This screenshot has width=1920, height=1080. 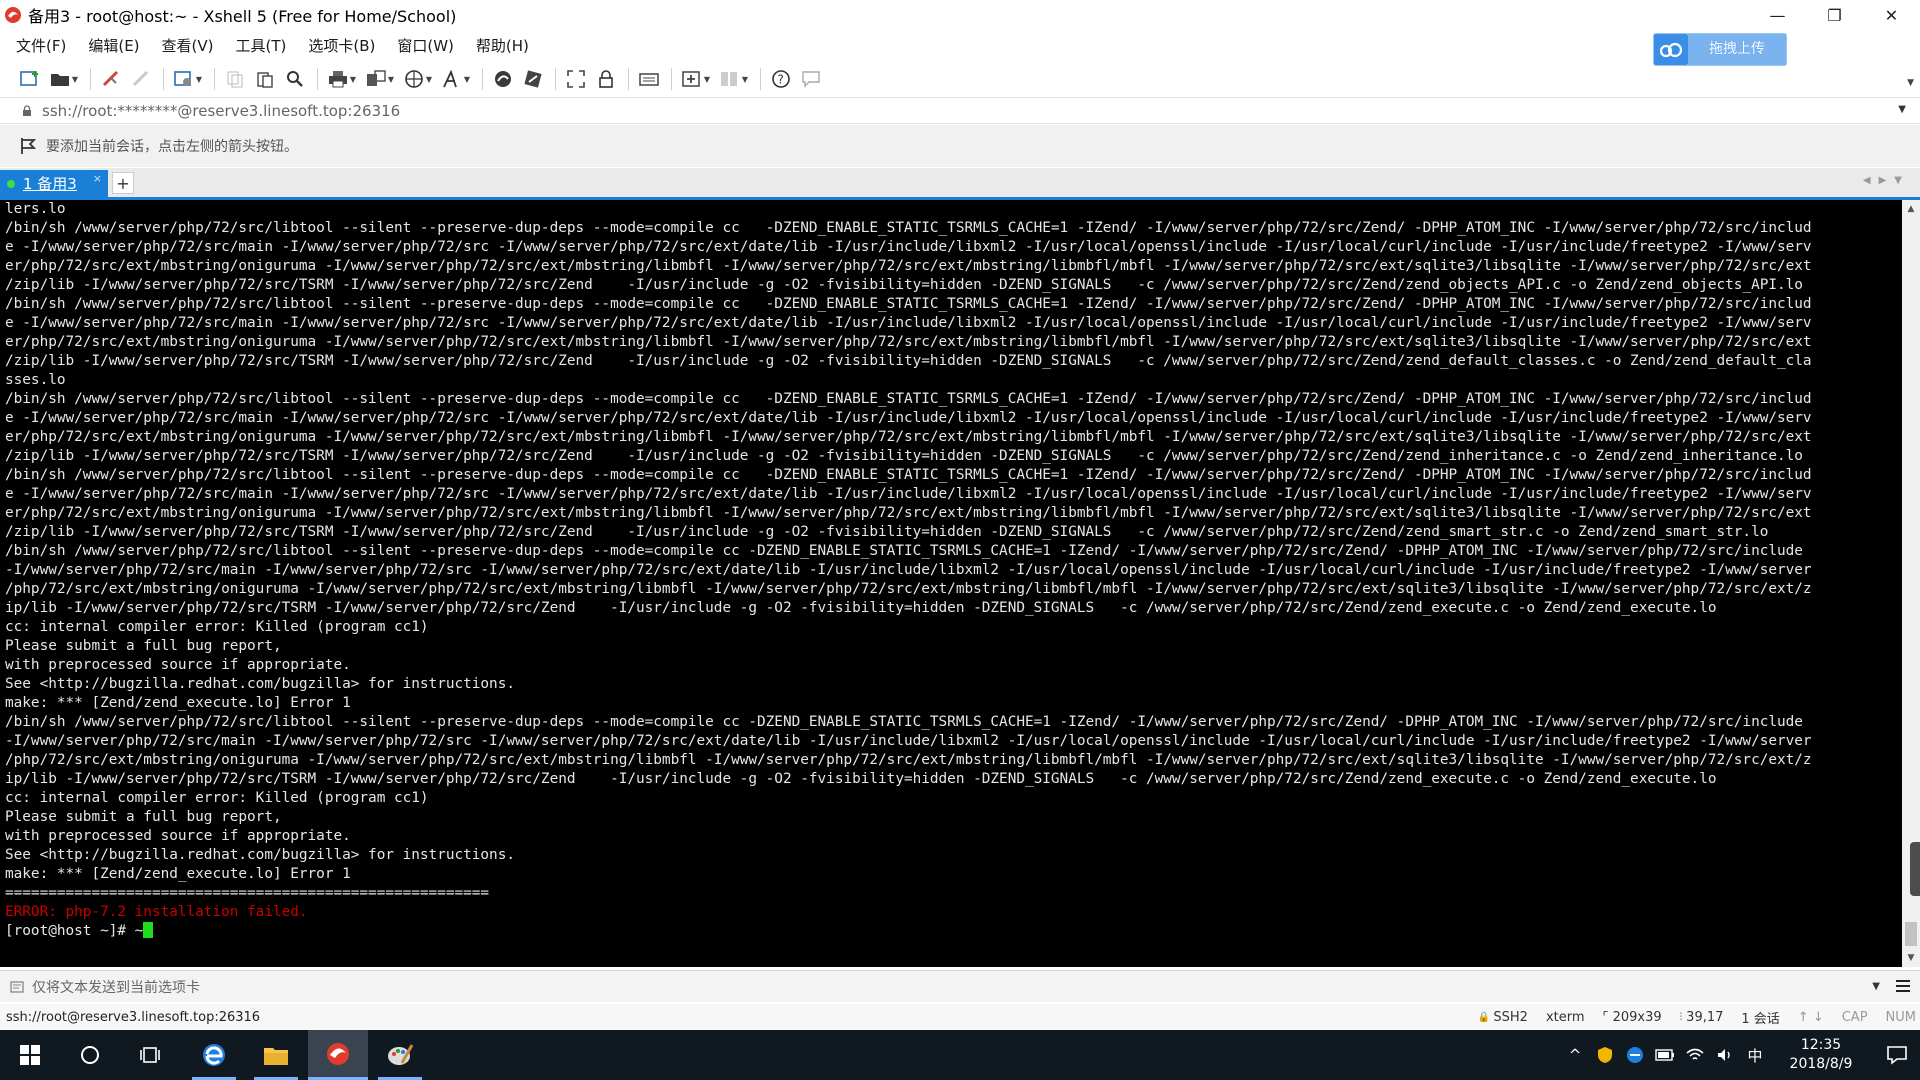 What do you see at coordinates (1695, 1055) in the screenshot?
I see `wifi-icon` at bounding box center [1695, 1055].